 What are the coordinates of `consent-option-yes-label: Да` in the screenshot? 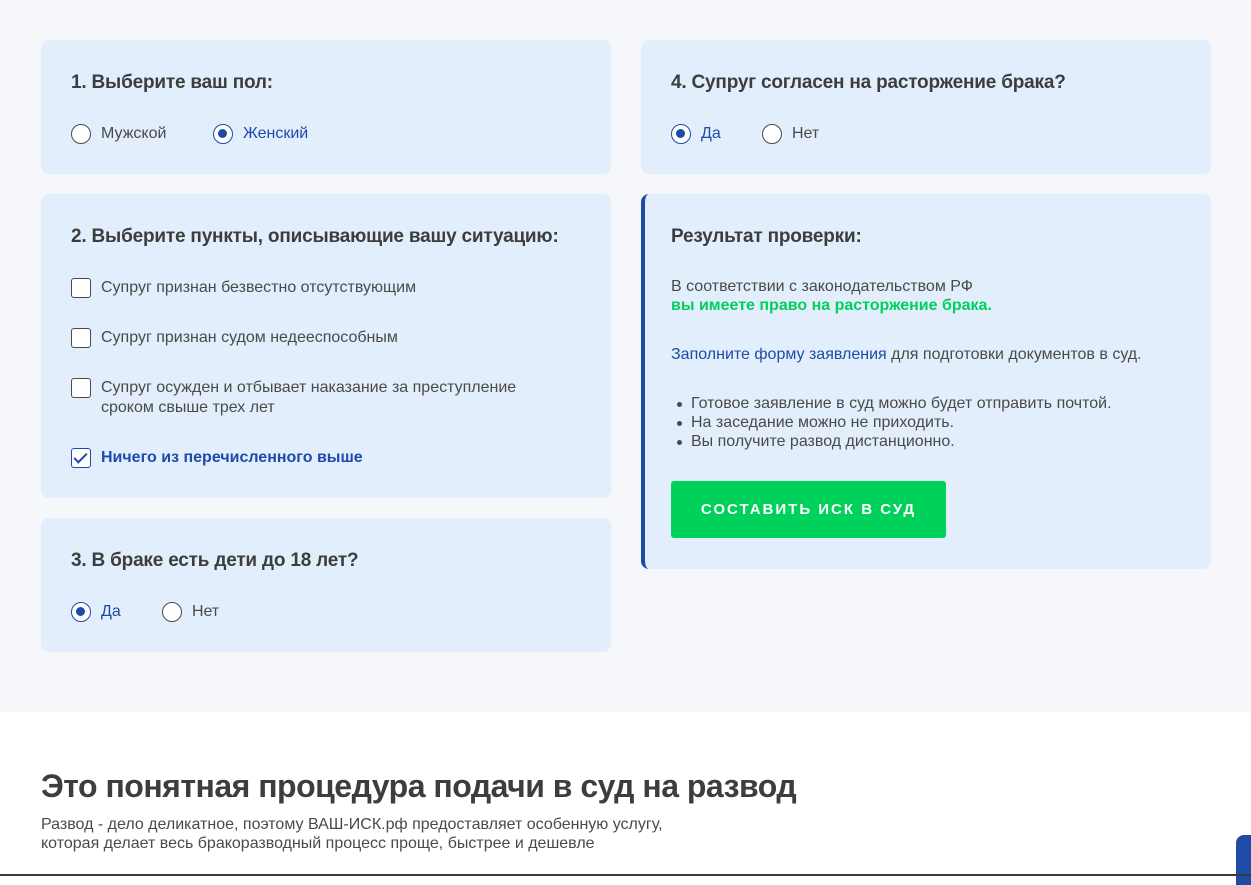 It's located at (711, 133).